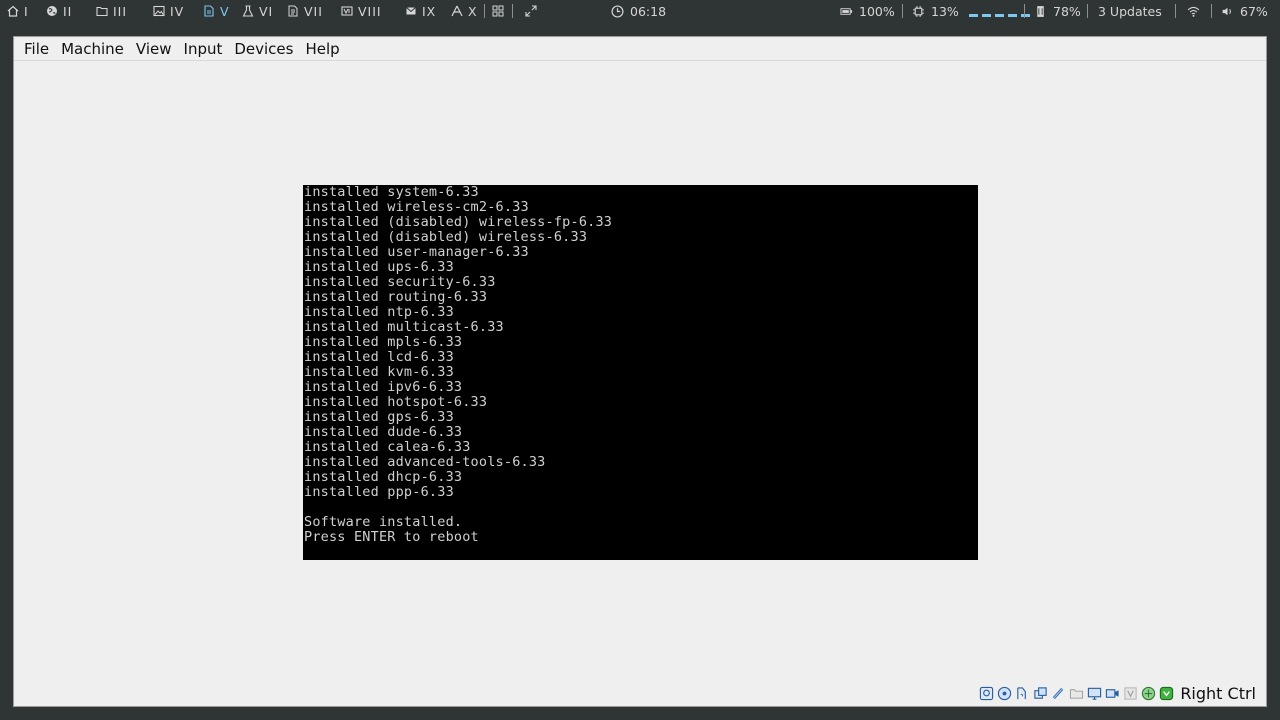 Image resolution: width=1280 pixels, height=720 pixels. I want to click on wifi-status, so click(1193, 11).